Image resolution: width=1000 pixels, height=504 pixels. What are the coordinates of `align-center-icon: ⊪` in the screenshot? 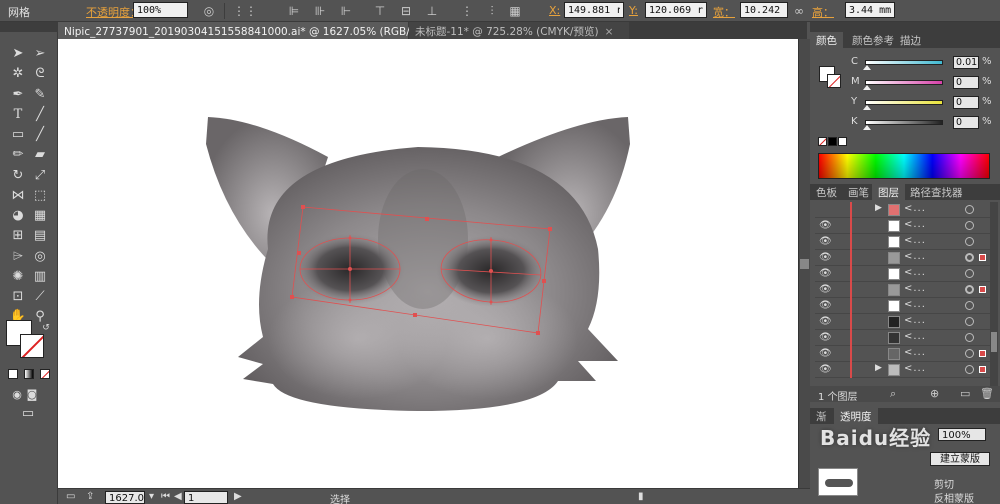 It's located at (320, 11).